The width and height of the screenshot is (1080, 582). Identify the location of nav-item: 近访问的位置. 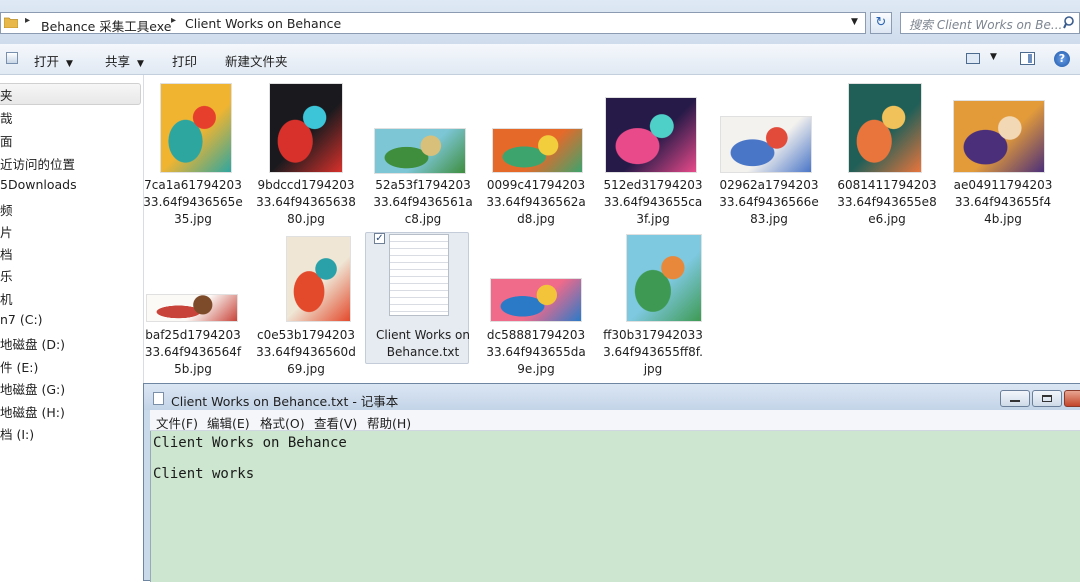
(37, 163).